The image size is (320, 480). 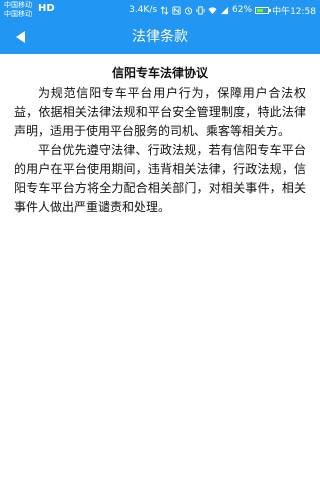 I want to click on data-transfer-icon, so click(x=164, y=10).